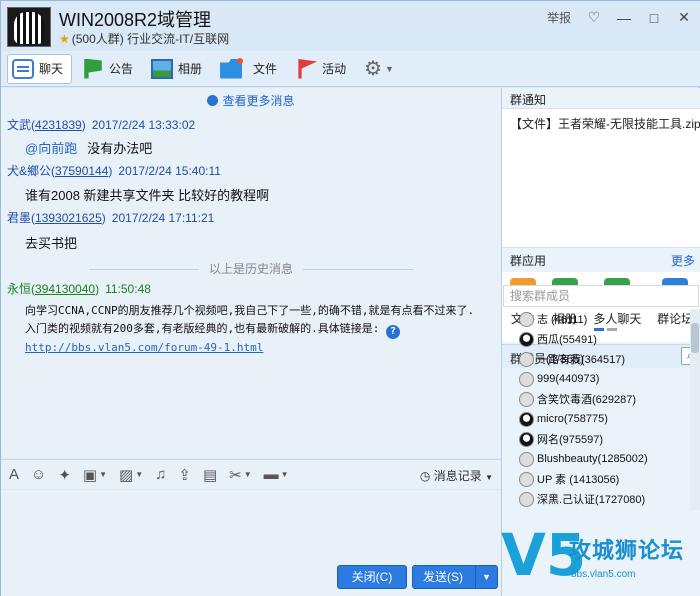 This screenshot has height=596, width=700. I want to click on upload-icon: ⇪, so click(184, 475).